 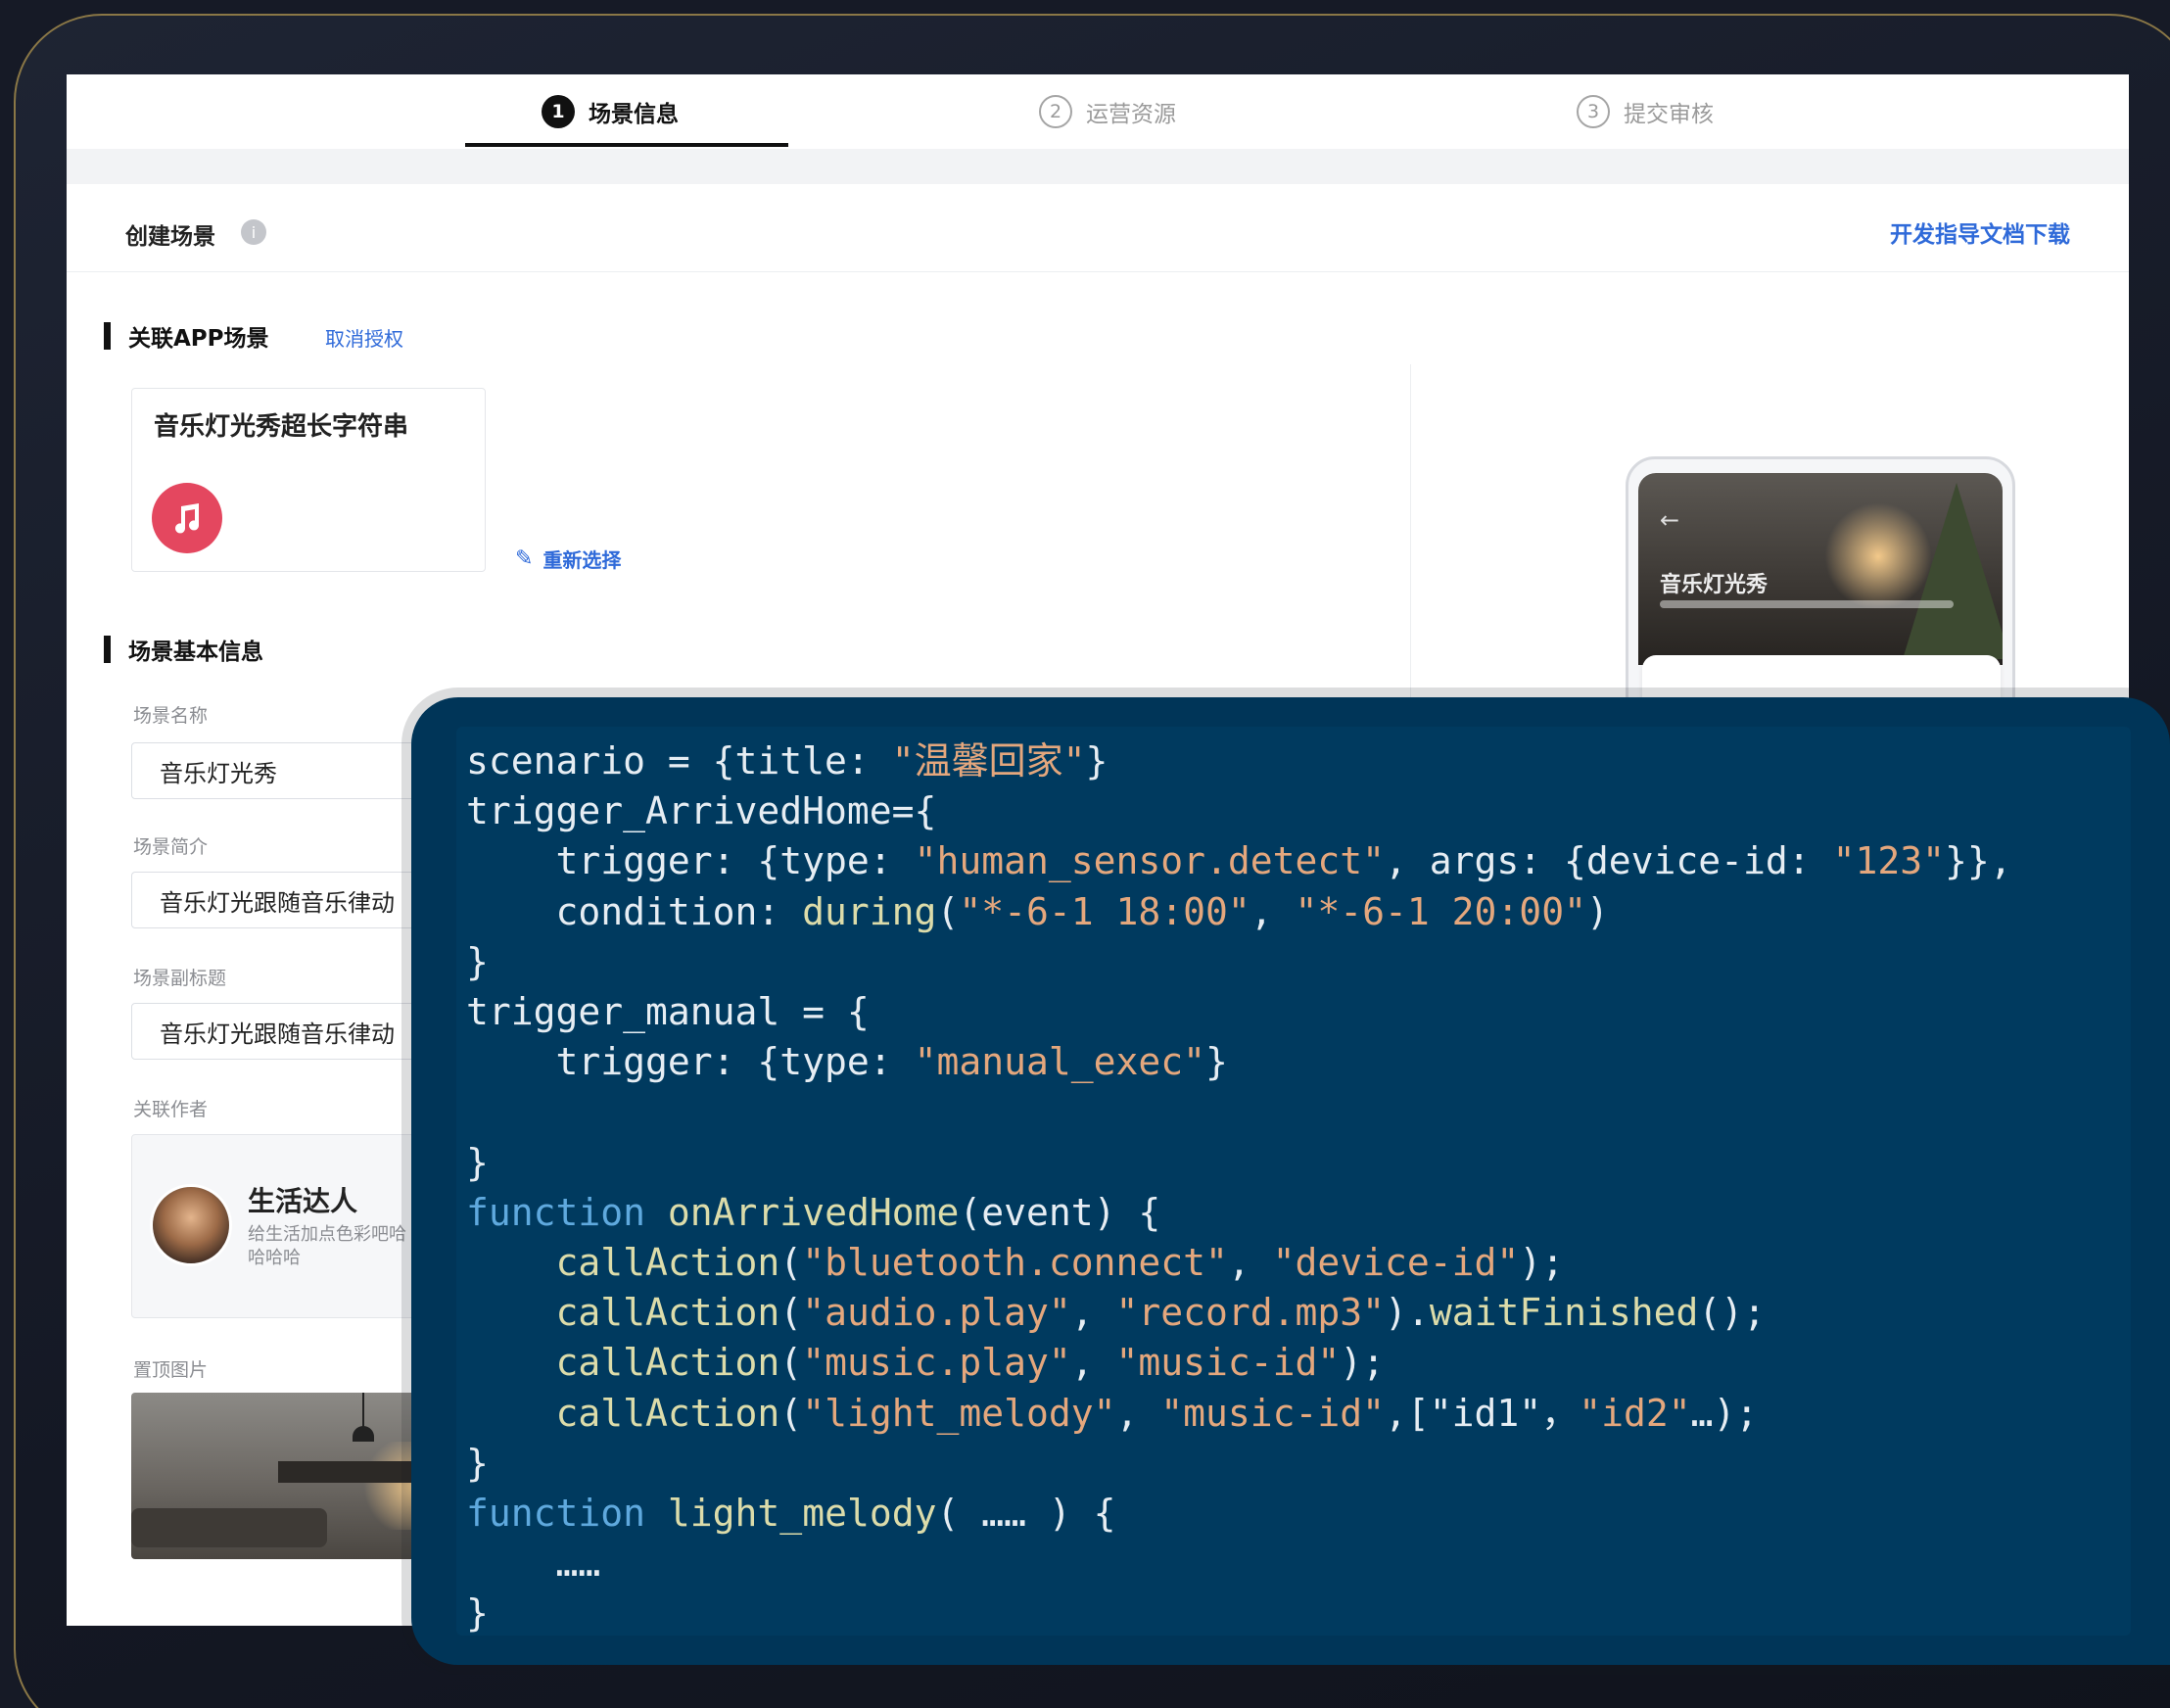 What do you see at coordinates (1593, 111) in the screenshot?
I see `step-3-number: 3` at bounding box center [1593, 111].